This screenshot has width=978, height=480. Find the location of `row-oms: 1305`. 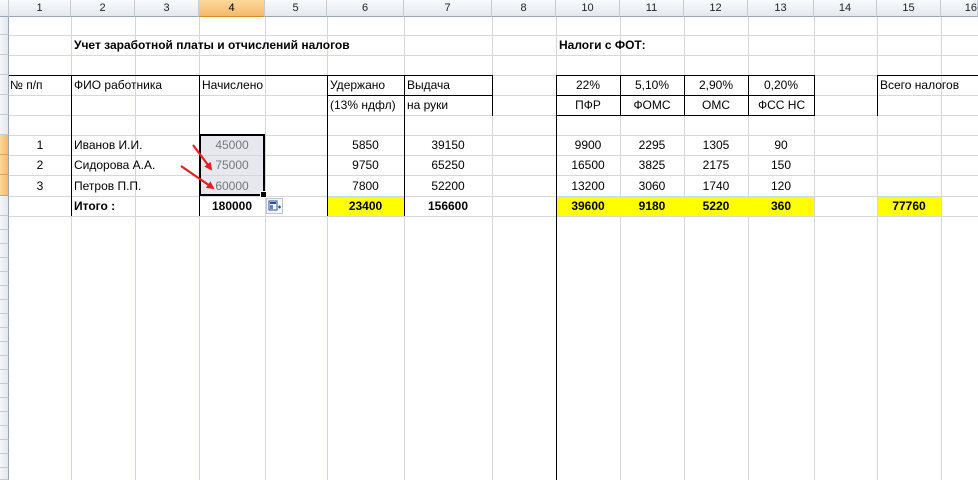

row-oms: 1305 is located at coordinates (716, 145).